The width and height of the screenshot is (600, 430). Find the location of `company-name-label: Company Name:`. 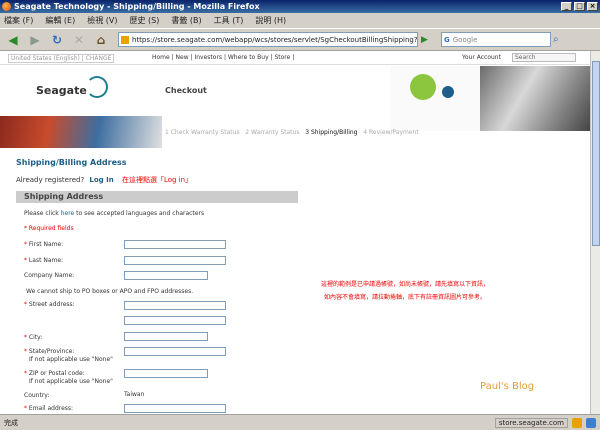

company-name-label: Company Name: is located at coordinates (49, 275).